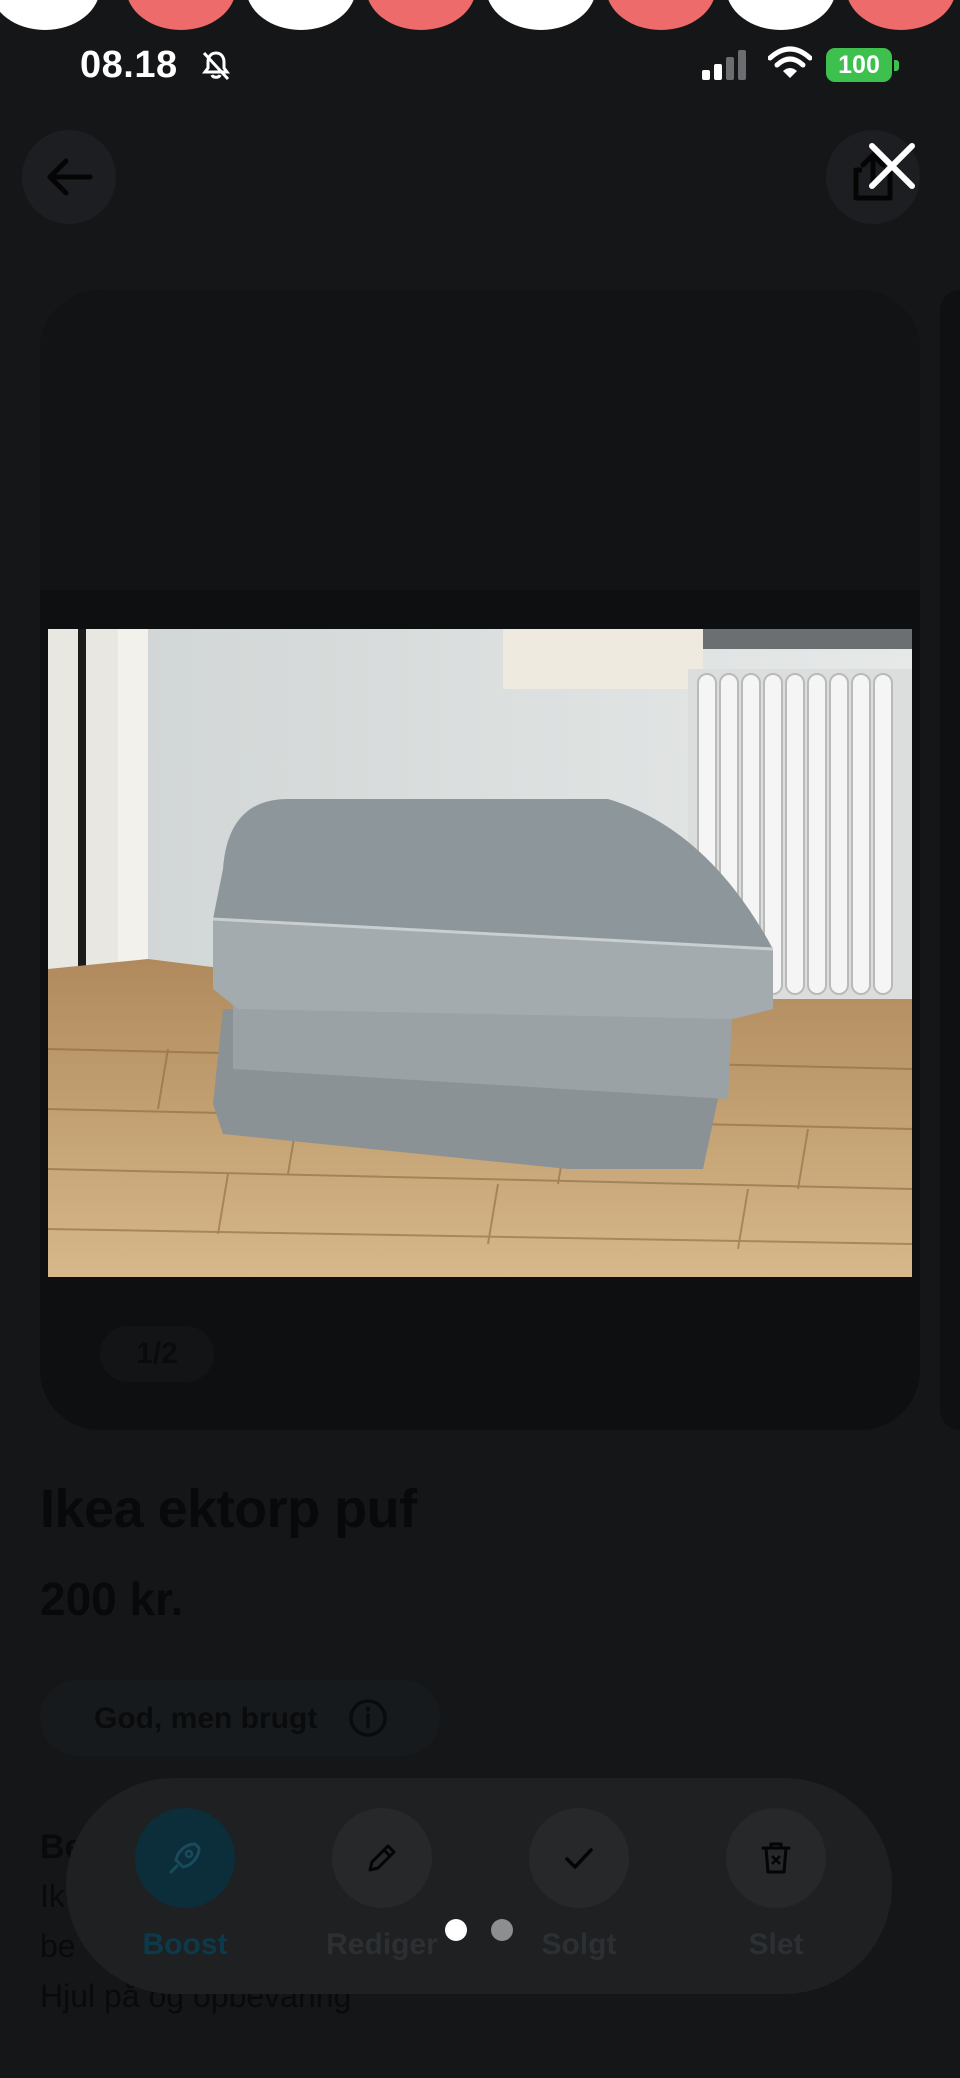  I want to click on sold-circle, so click(579, 1858).